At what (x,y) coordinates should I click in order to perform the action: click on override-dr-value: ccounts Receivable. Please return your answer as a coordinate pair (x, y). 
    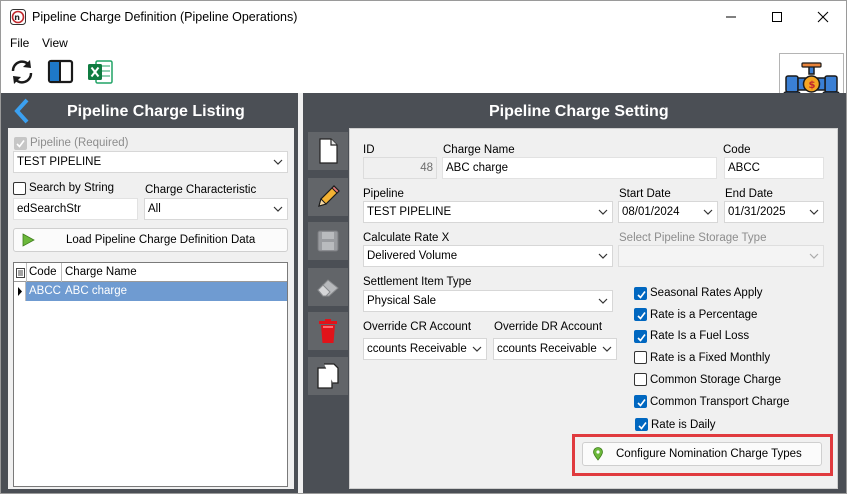
    Looking at the image, I should click on (547, 349).